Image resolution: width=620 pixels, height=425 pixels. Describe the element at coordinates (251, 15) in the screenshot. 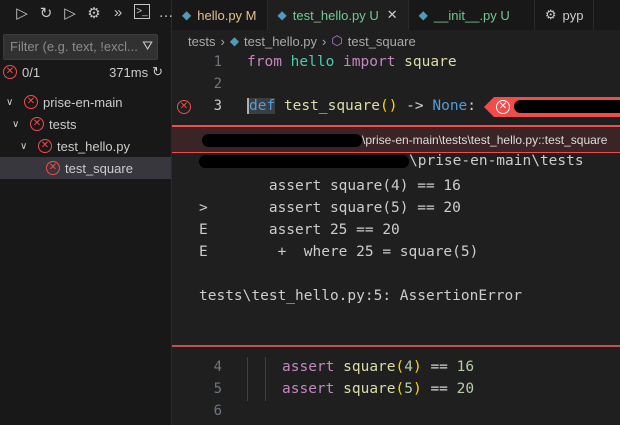

I see `tab-badge: M` at that location.